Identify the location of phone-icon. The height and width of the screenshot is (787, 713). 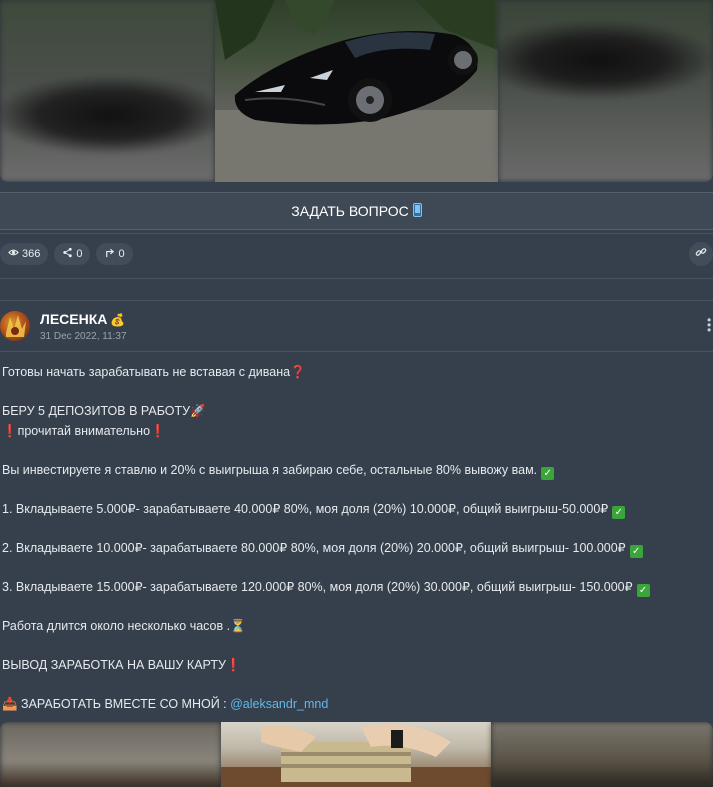
(417, 211).